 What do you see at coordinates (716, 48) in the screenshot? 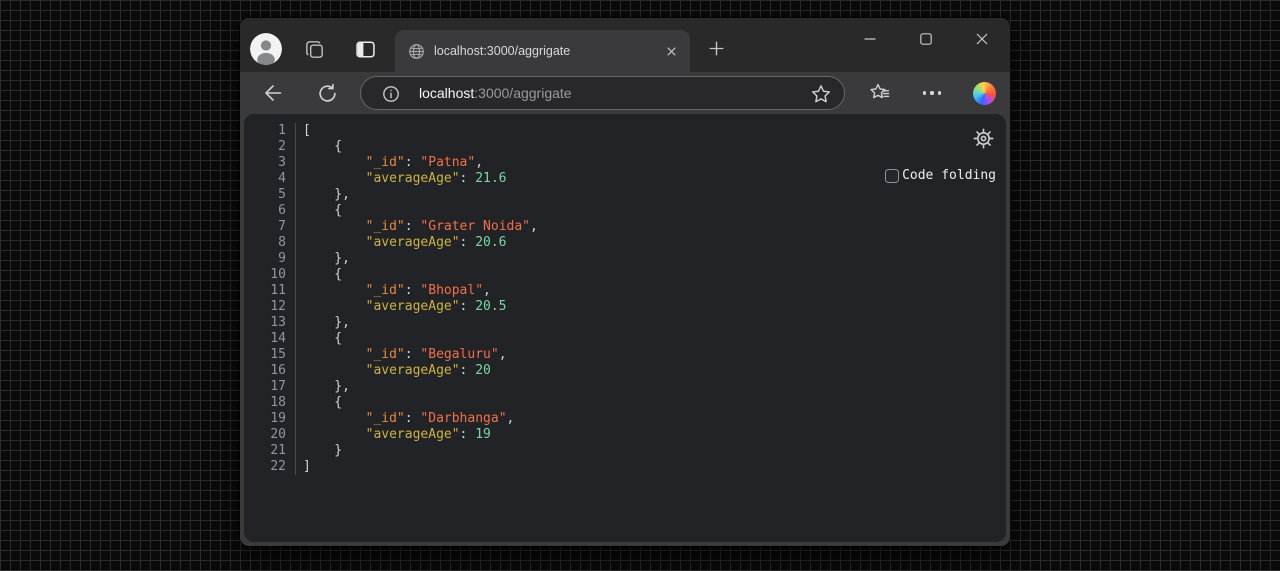
I see `new-tab-icon` at bounding box center [716, 48].